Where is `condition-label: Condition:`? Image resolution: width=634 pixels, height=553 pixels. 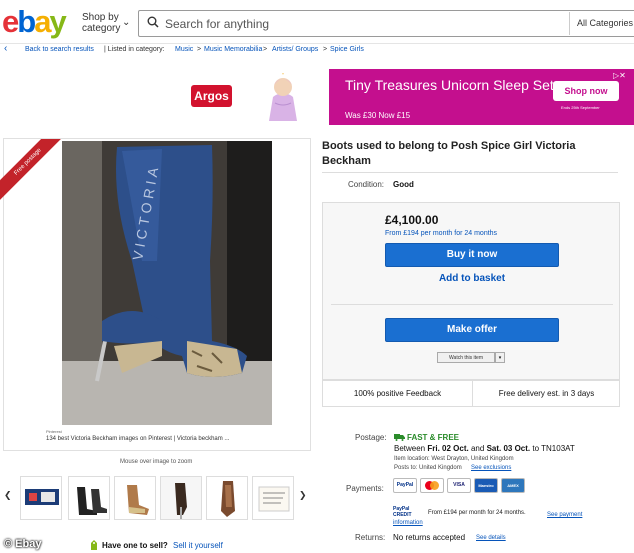
condition-label: Condition: is located at coordinates (366, 184).